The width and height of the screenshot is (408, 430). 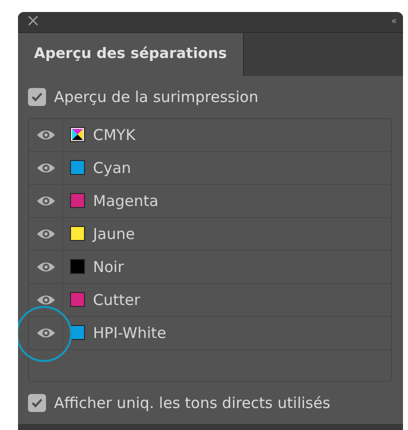 I want to click on collapse-button: ‹‹, so click(x=393, y=22).